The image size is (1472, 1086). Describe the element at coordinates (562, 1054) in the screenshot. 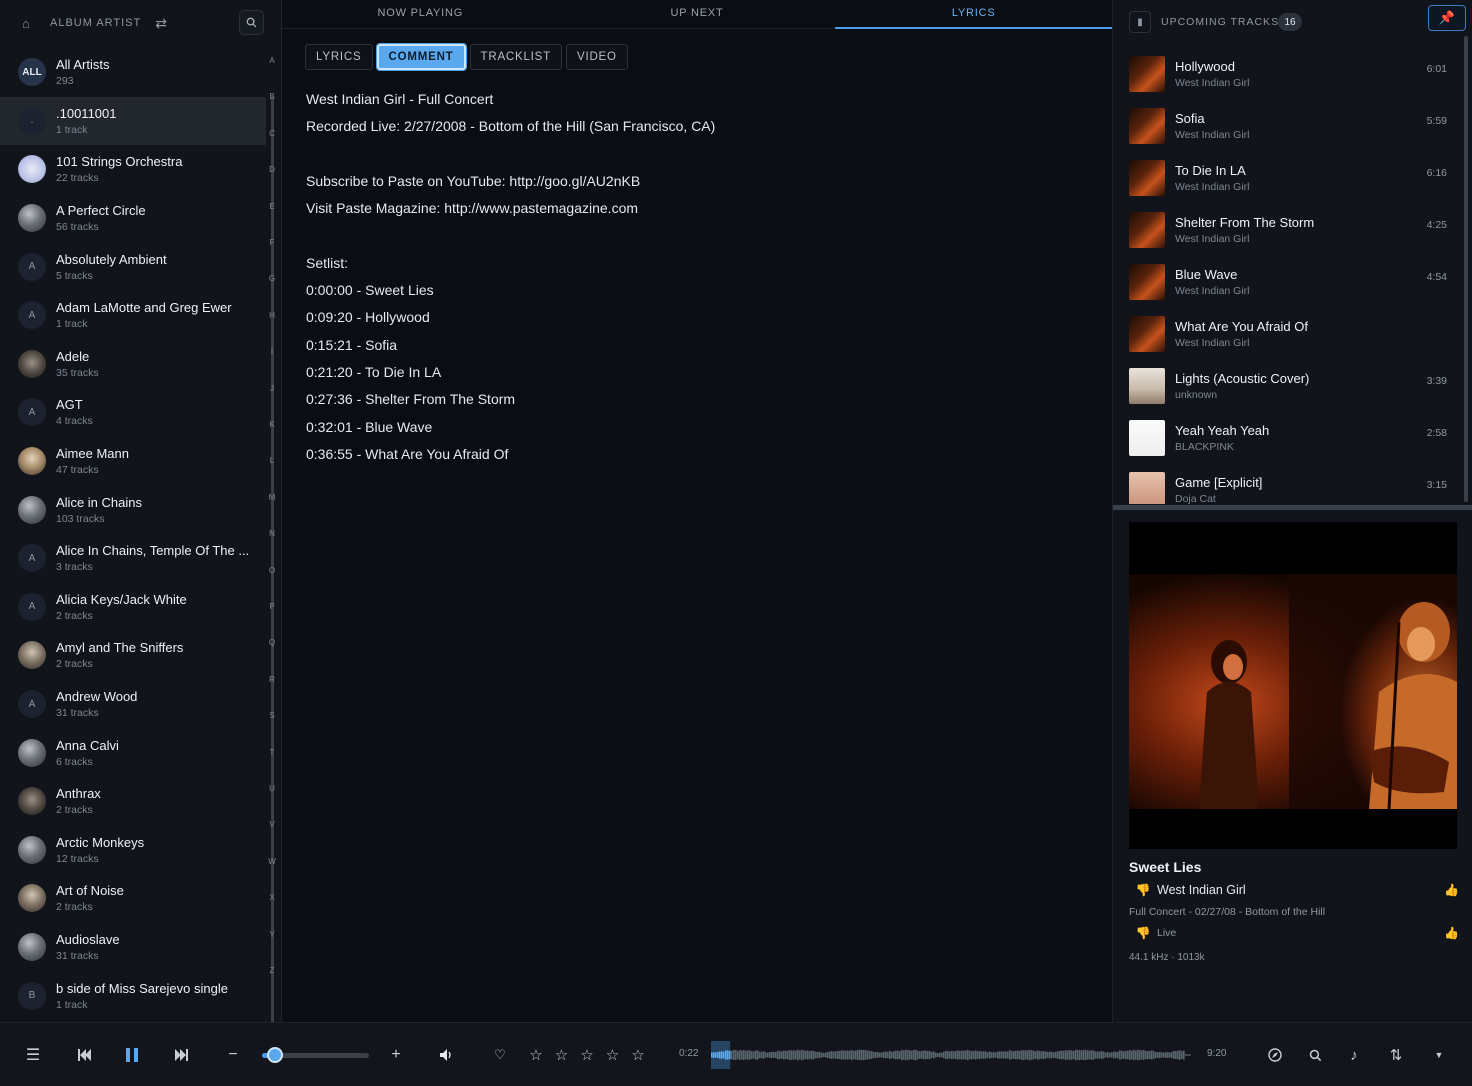

I see `rating-star-2: ☆` at that location.